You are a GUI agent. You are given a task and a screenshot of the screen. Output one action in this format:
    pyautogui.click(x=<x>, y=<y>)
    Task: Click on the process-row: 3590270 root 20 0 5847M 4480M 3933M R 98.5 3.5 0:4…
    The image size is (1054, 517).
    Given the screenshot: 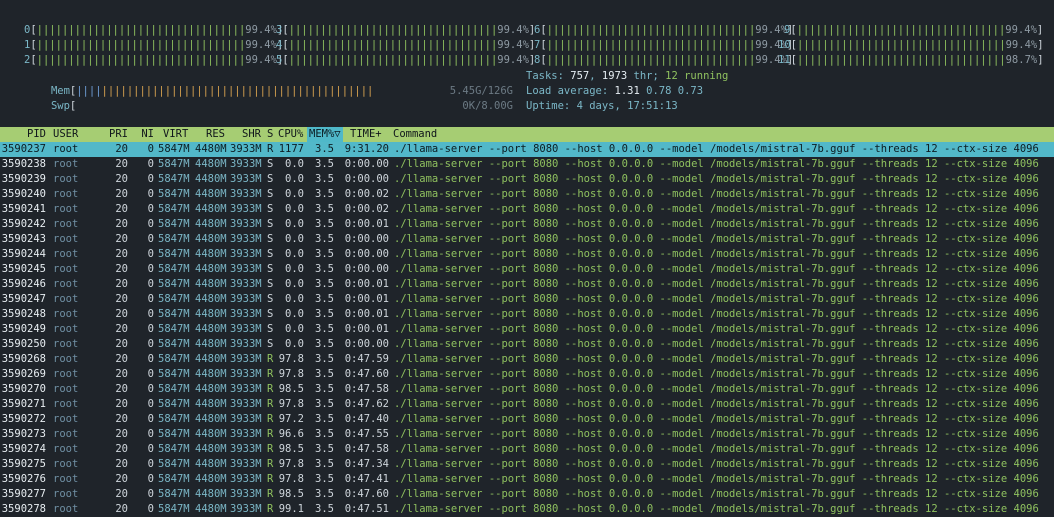 What is the action you would take?
    pyautogui.click(x=527, y=389)
    